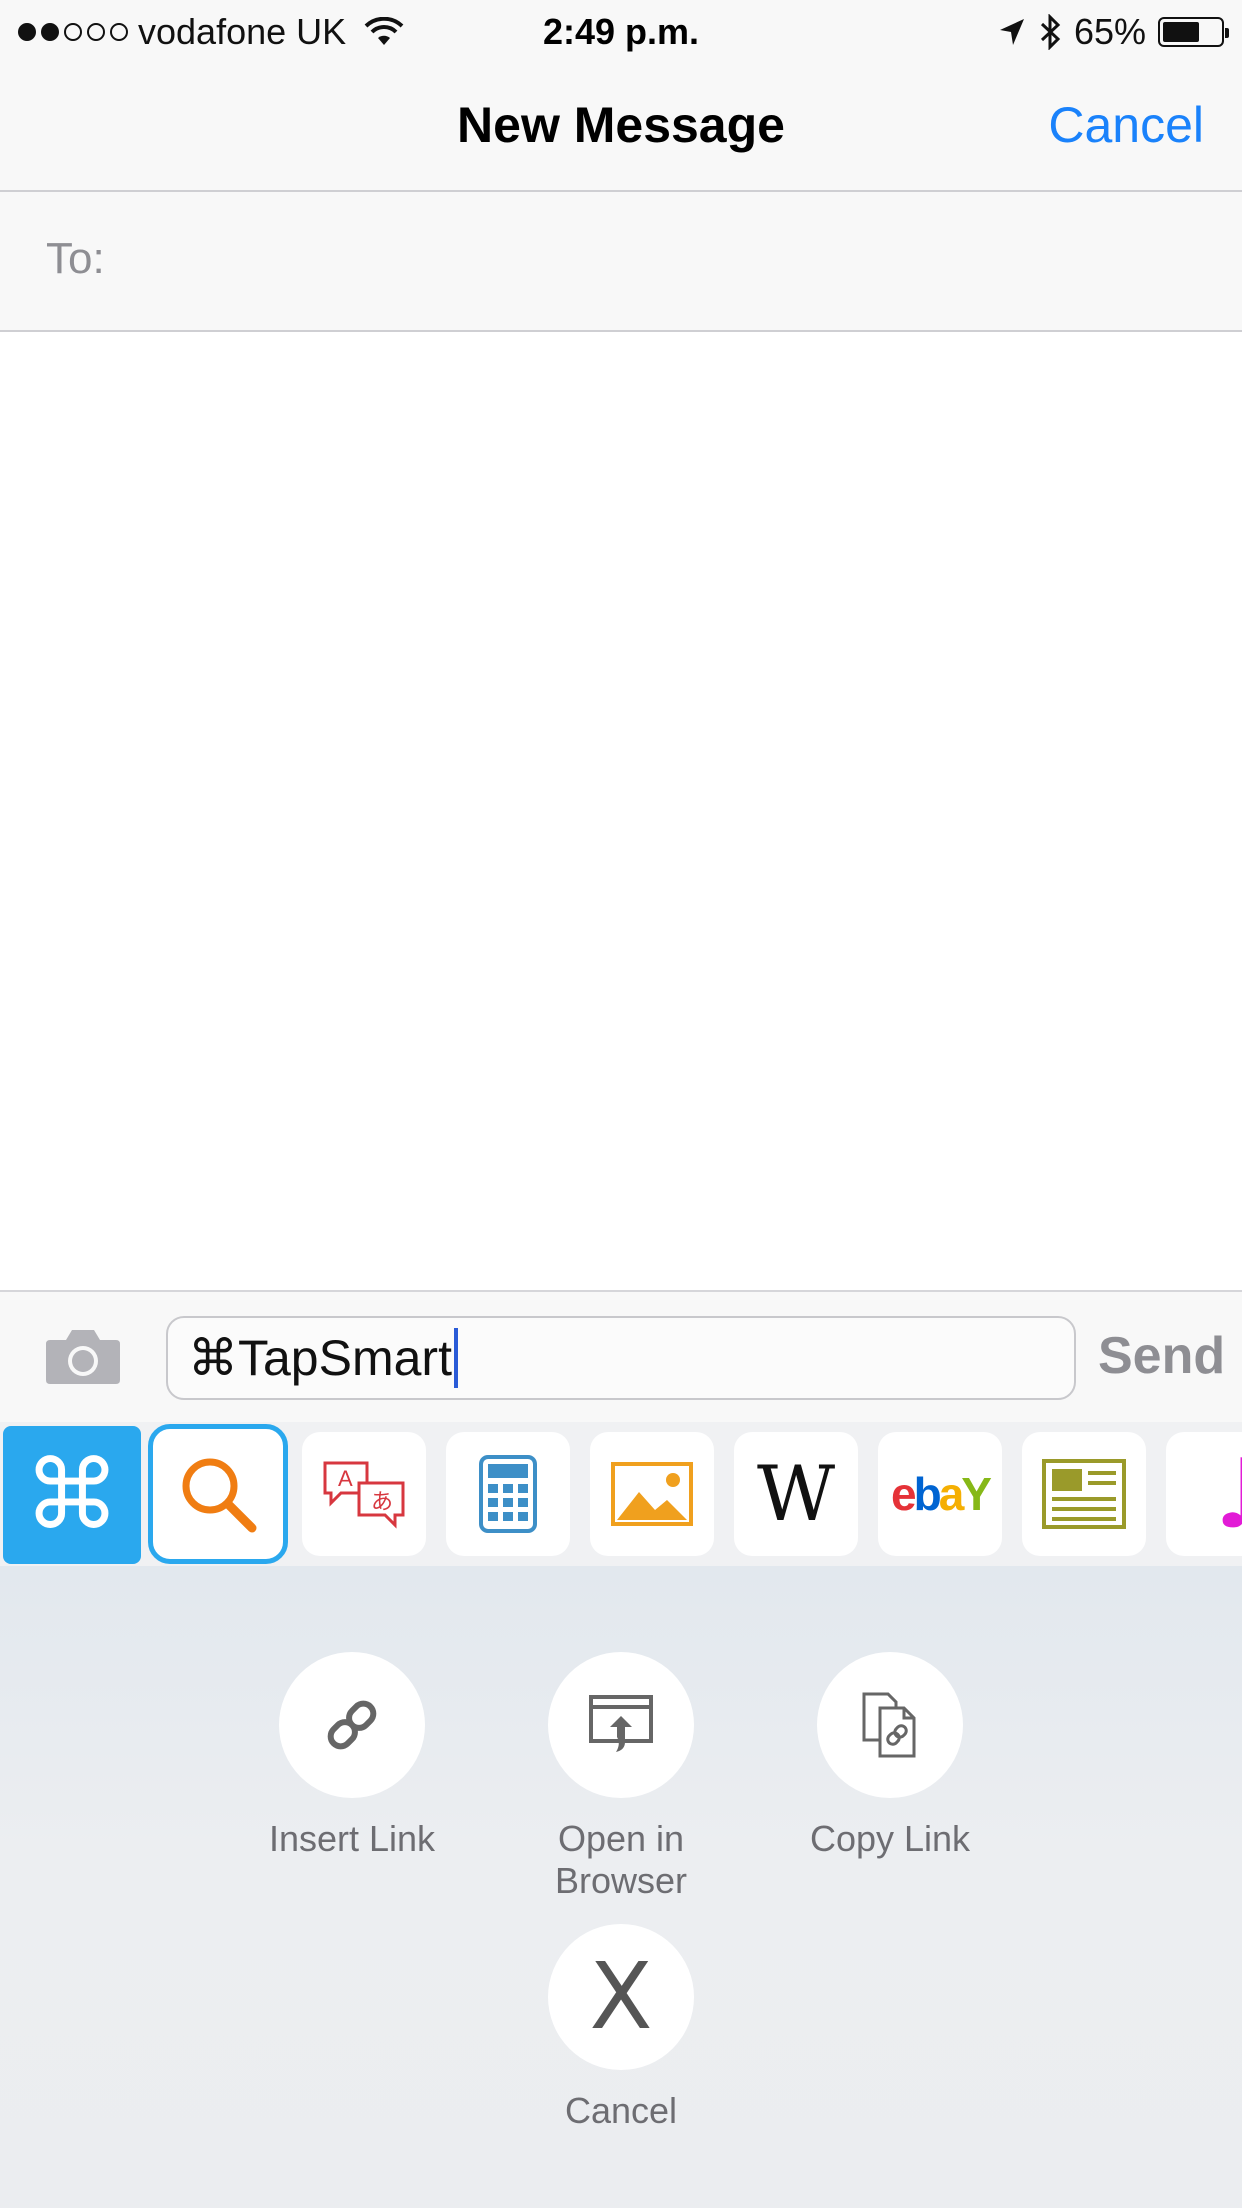 This screenshot has width=1242, height=2208. I want to click on ebay-letter-e: e, so click(904, 1494).